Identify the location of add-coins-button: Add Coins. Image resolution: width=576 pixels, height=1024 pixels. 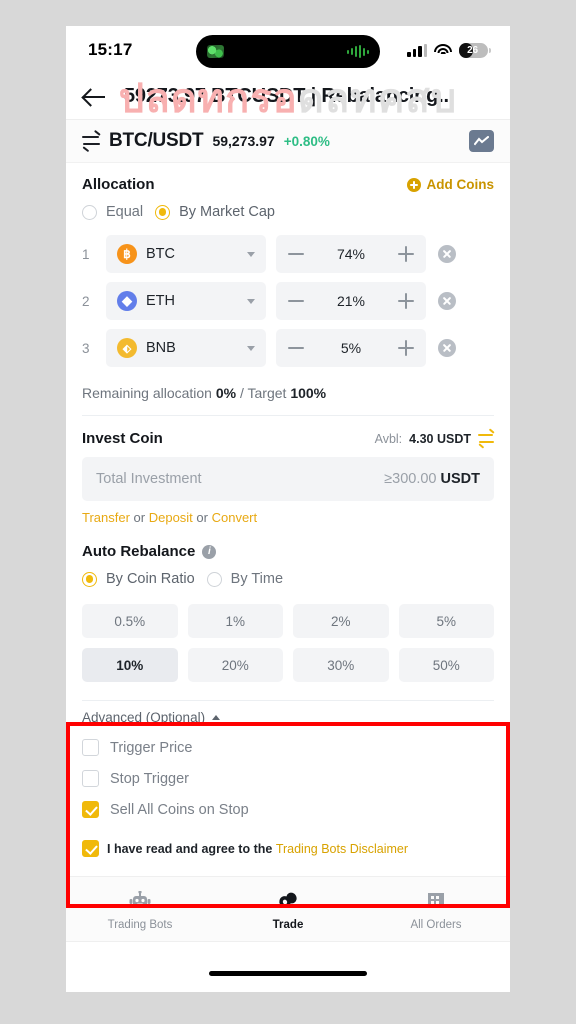
(450, 184).